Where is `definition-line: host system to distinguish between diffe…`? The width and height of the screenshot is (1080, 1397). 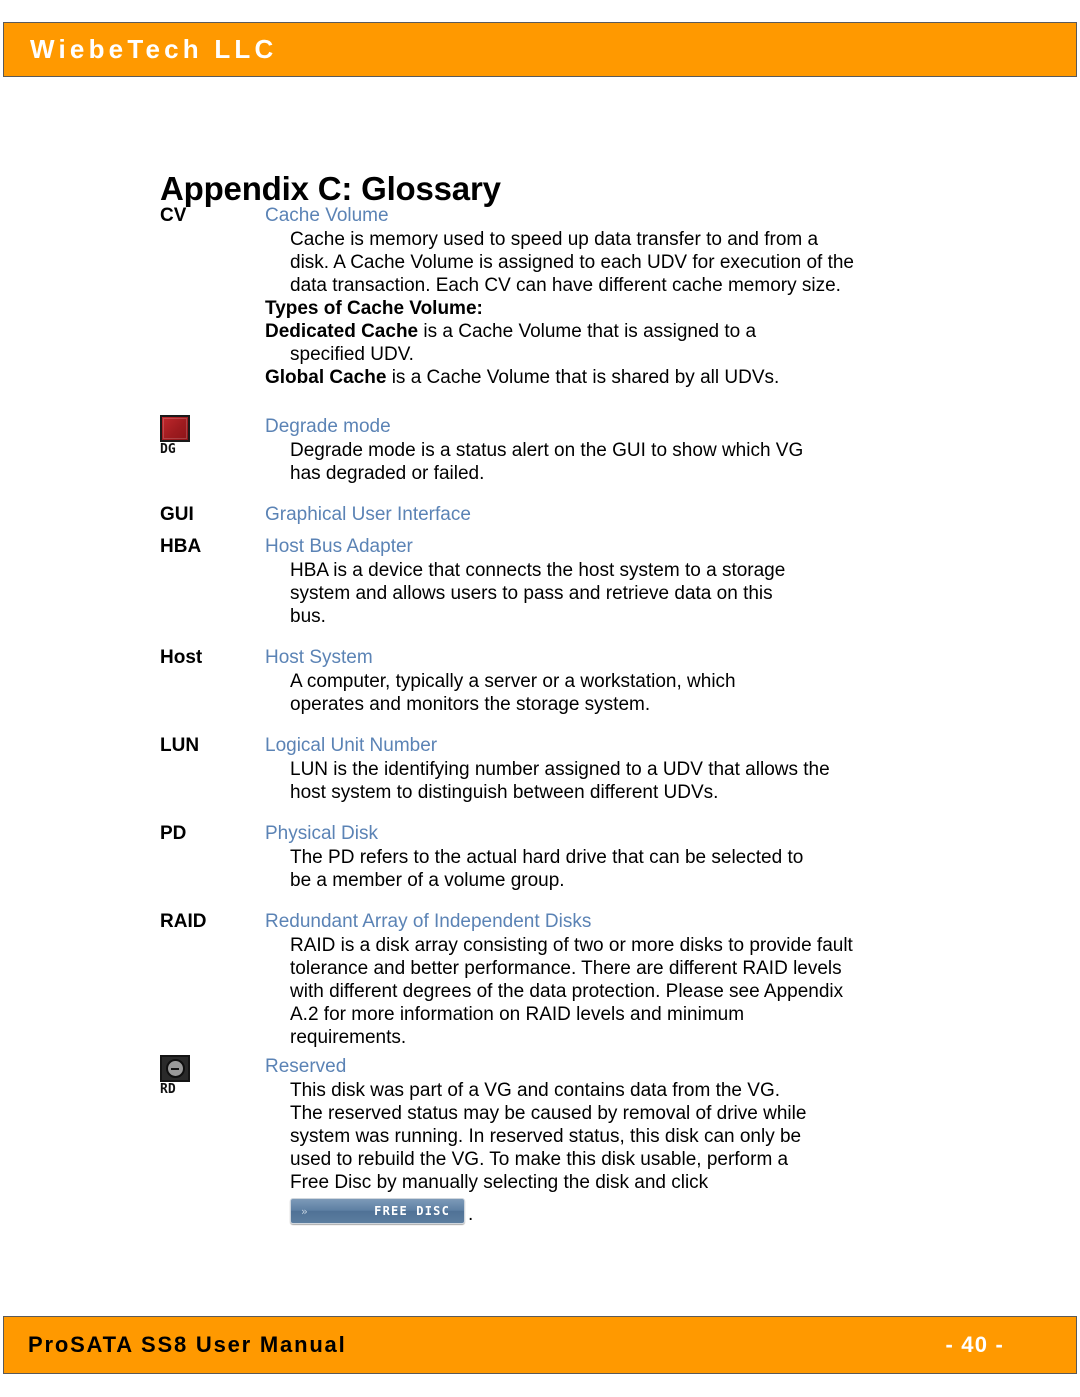
definition-line: host system to distinguish between diffe… is located at coordinates (504, 792).